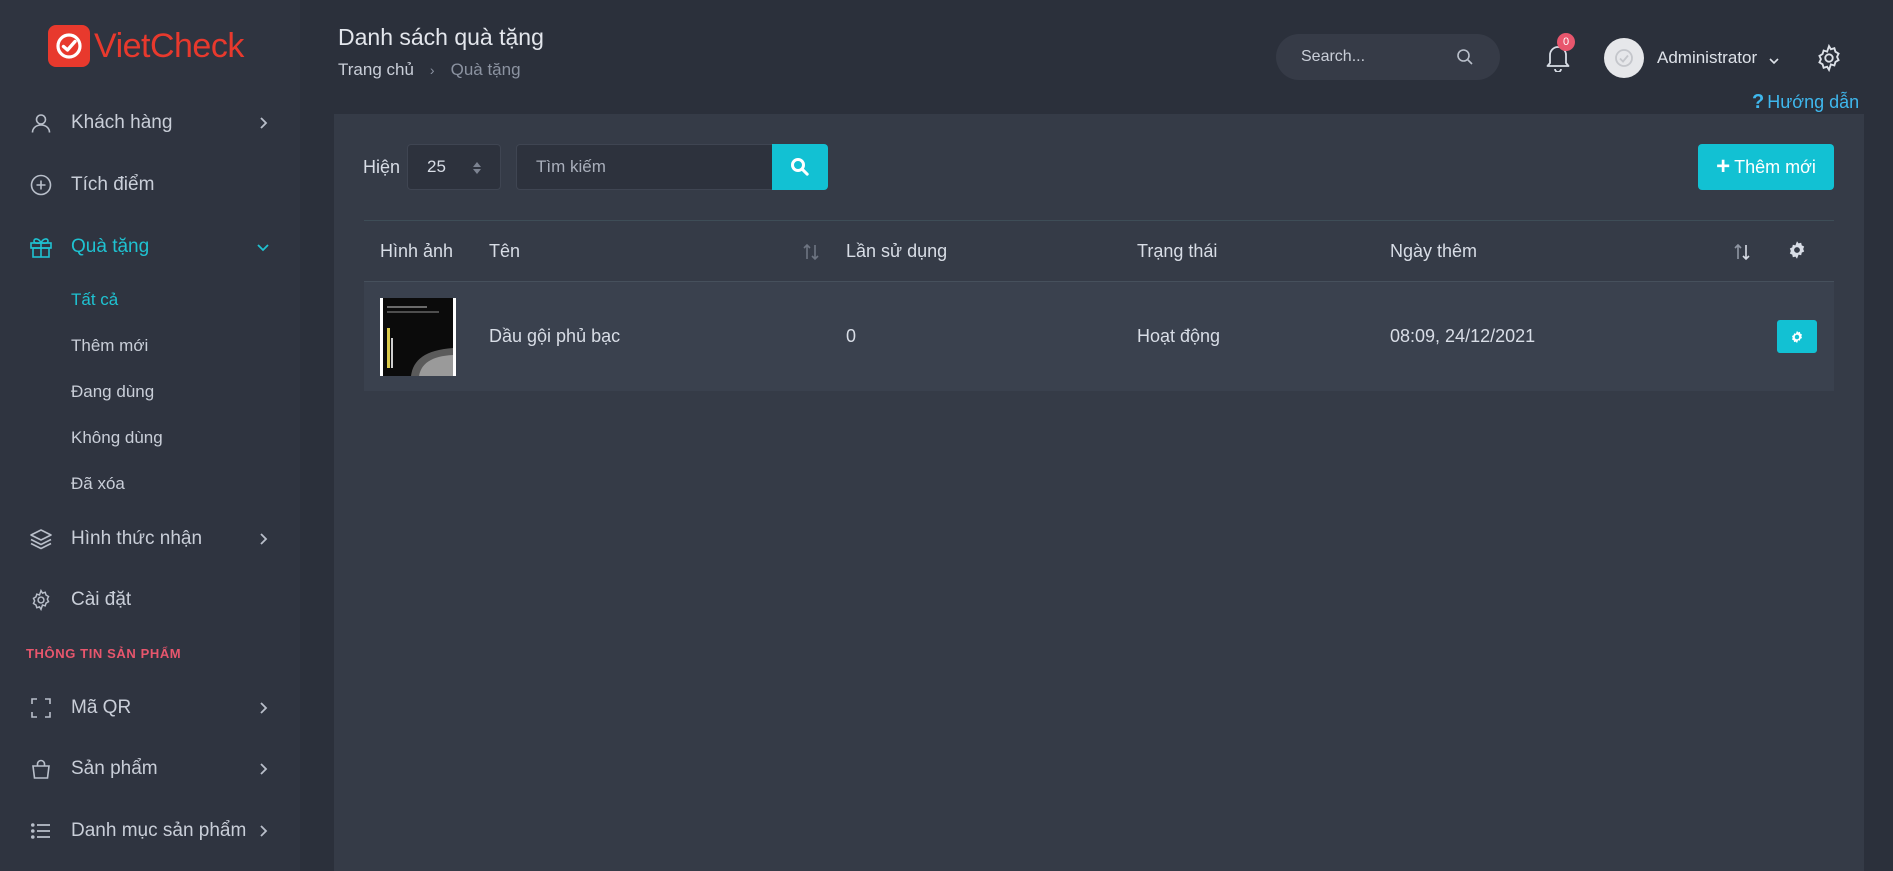 The width and height of the screenshot is (1893, 871). What do you see at coordinates (1177, 251) in the screenshot?
I see `column-header-status: Trạng thái` at bounding box center [1177, 251].